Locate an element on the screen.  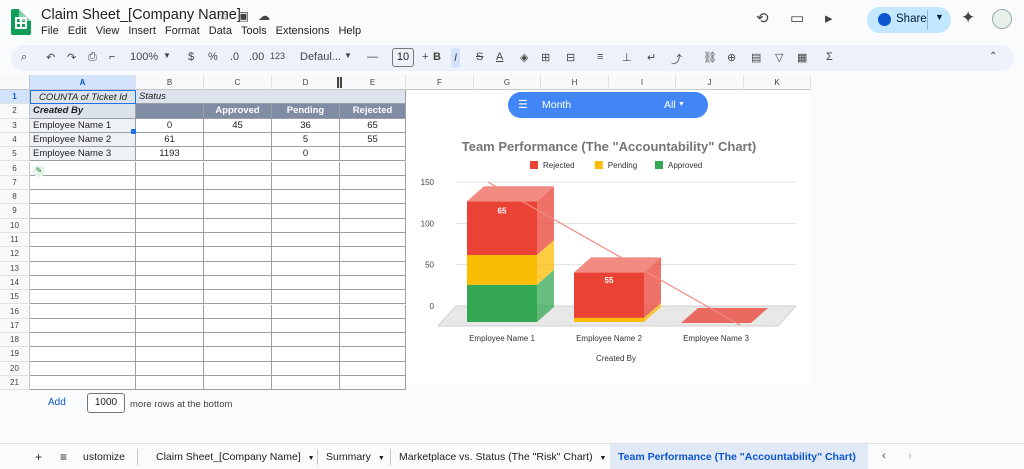
column-header-b: B is located at coordinates (170, 82).